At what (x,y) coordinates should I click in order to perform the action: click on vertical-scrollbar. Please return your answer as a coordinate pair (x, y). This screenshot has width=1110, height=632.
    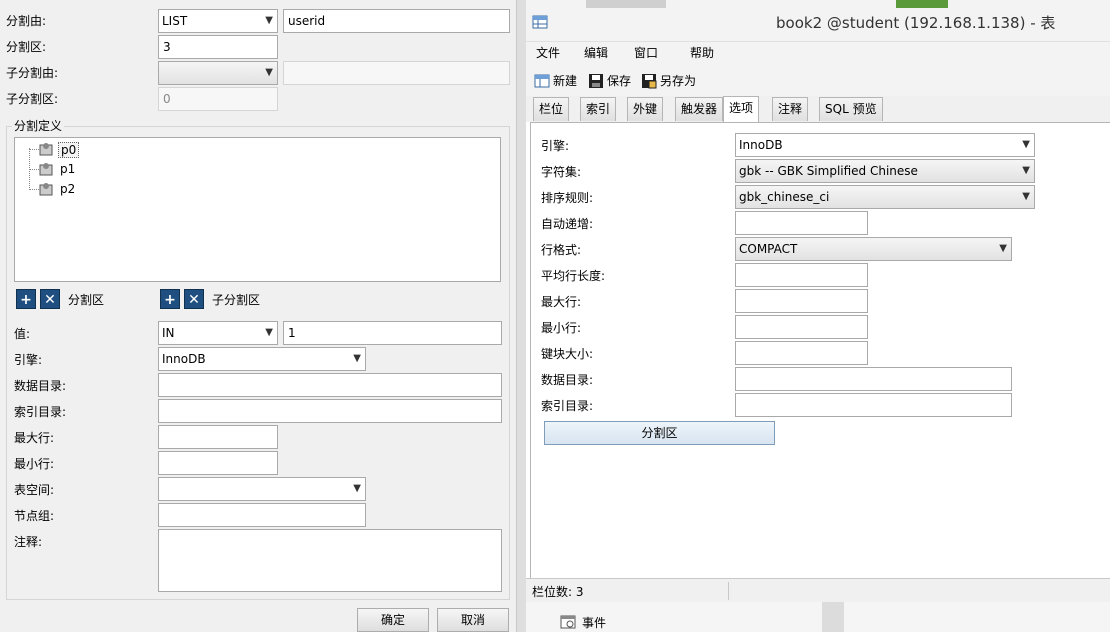
    Looking at the image, I should click on (521, 316).